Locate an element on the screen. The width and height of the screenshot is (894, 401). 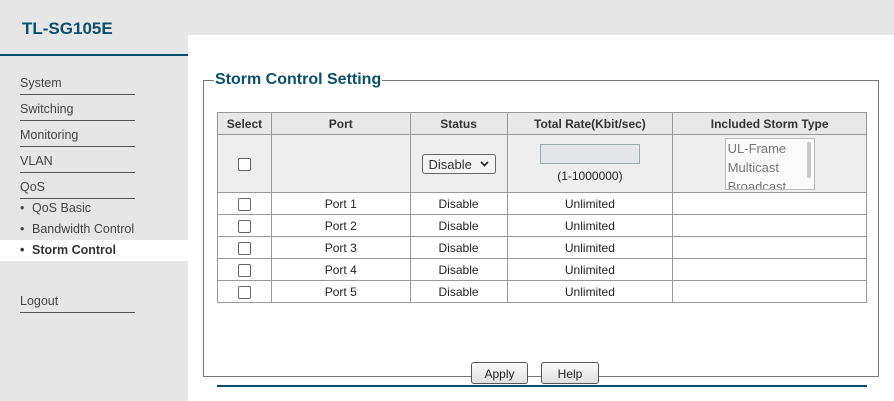
section-title: Storm Control Setting is located at coordinates (298, 80).